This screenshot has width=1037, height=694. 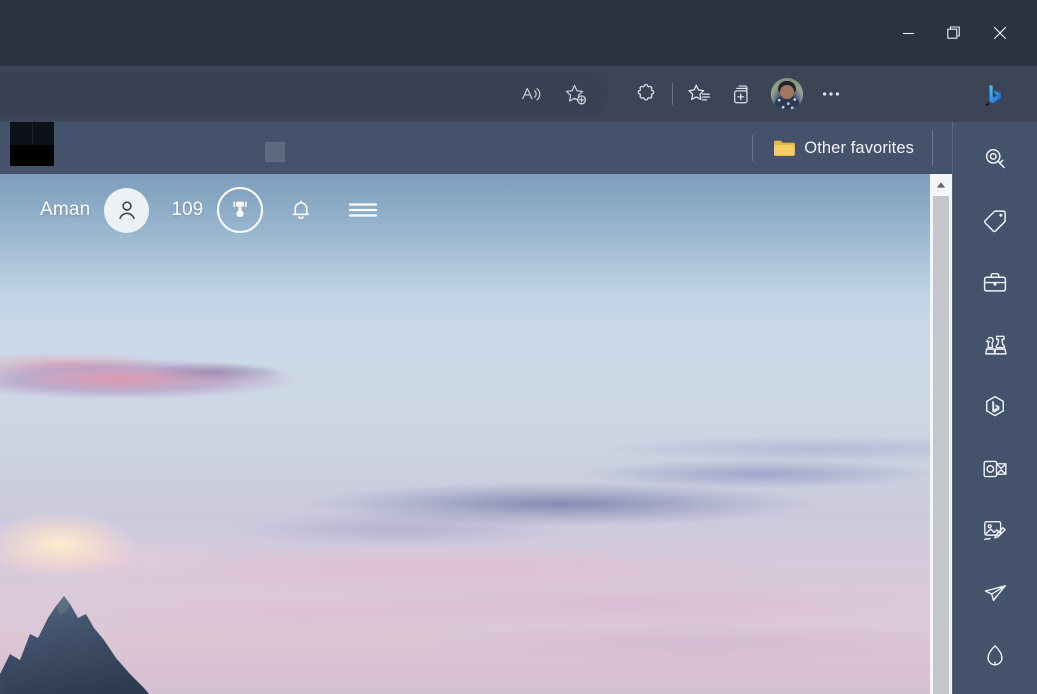 I want to click on medal-icon, so click(x=240, y=209).